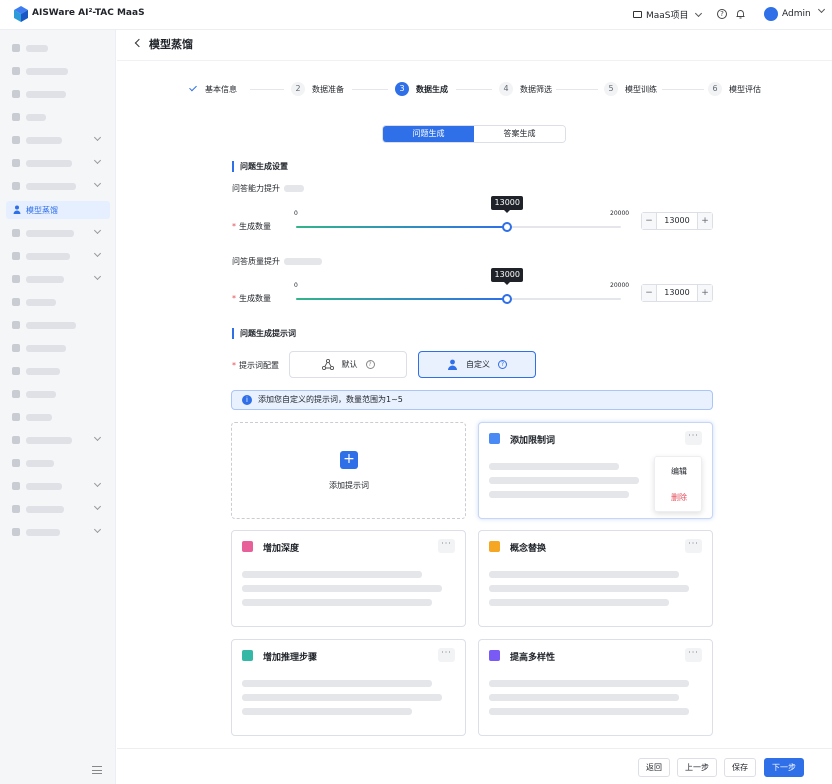  I want to click on prompt-card: 增加深度 ···, so click(348, 578).